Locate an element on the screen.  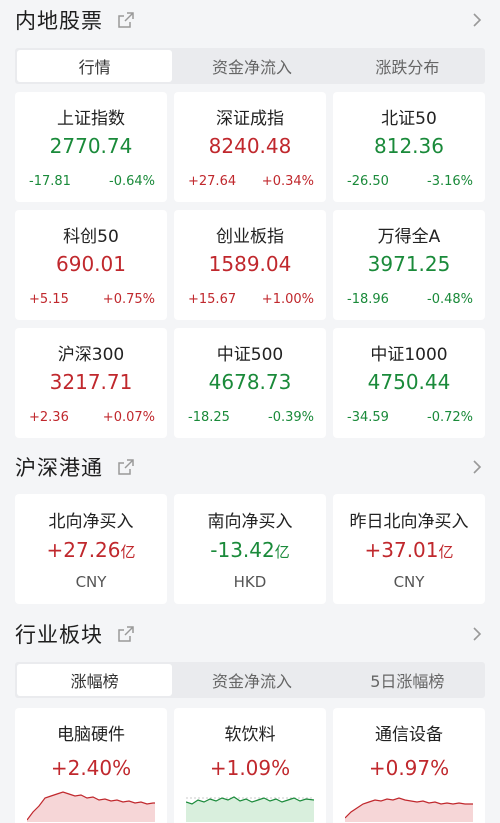
flow-name: 南向净买入 is located at coordinates (250, 522).